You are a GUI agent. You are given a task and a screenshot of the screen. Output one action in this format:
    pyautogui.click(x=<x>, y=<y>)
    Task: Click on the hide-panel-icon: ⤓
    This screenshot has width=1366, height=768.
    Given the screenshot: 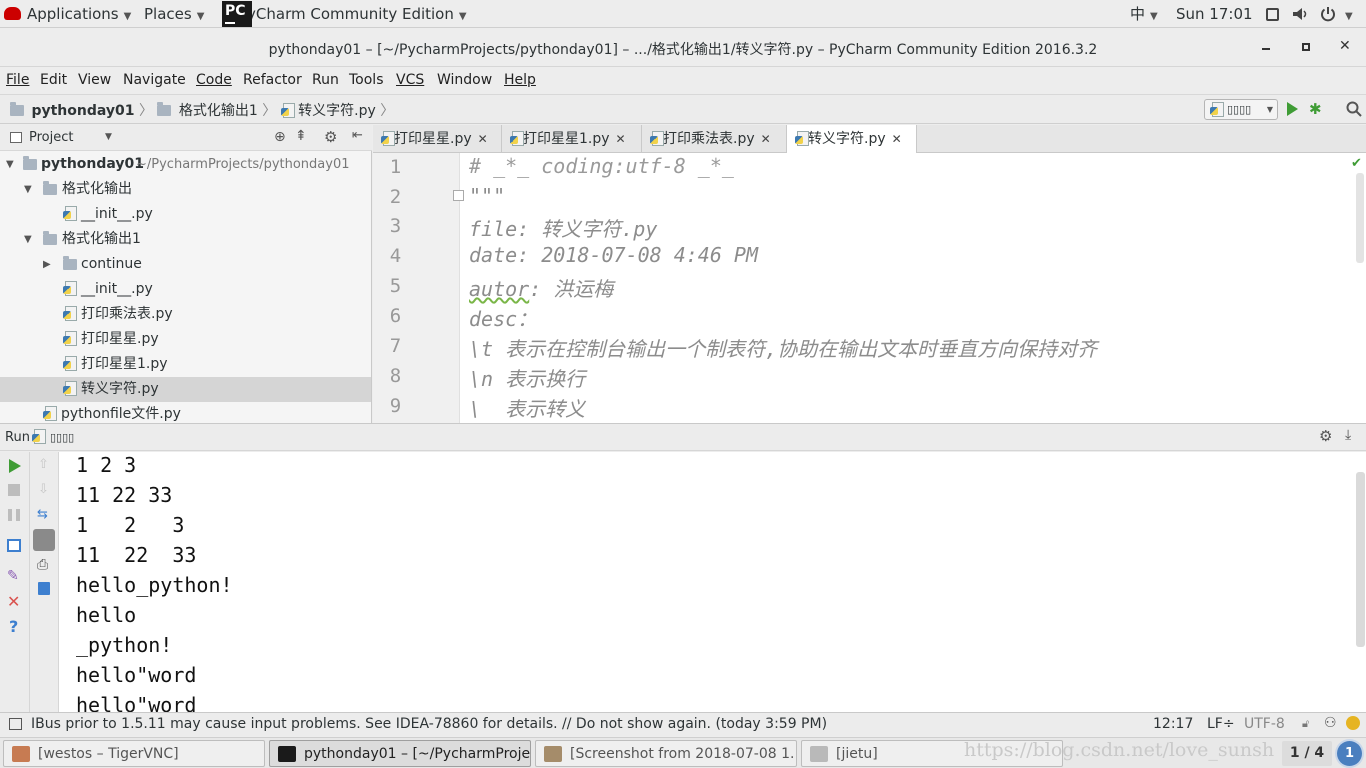 What is the action you would take?
    pyautogui.click(x=1348, y=435)
    